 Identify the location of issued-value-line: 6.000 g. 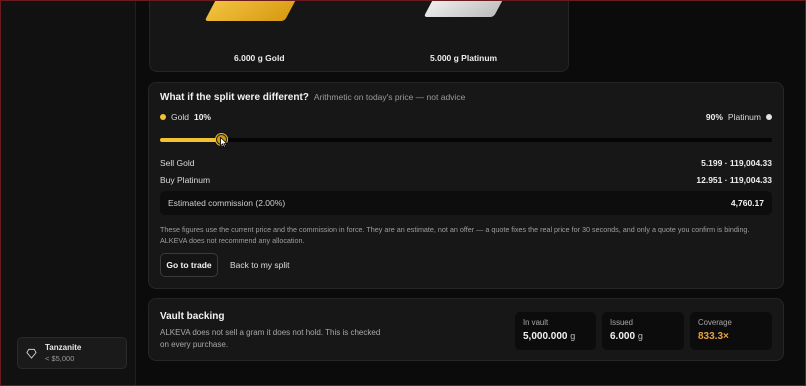
(643, 336).